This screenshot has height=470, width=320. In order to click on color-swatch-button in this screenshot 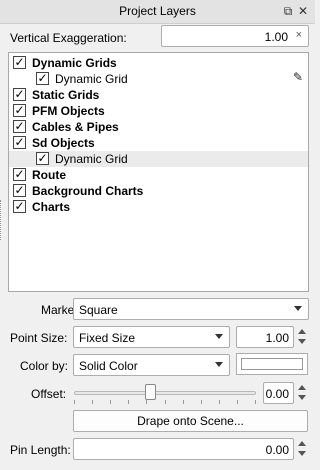, I will do `click(272, 364)`.